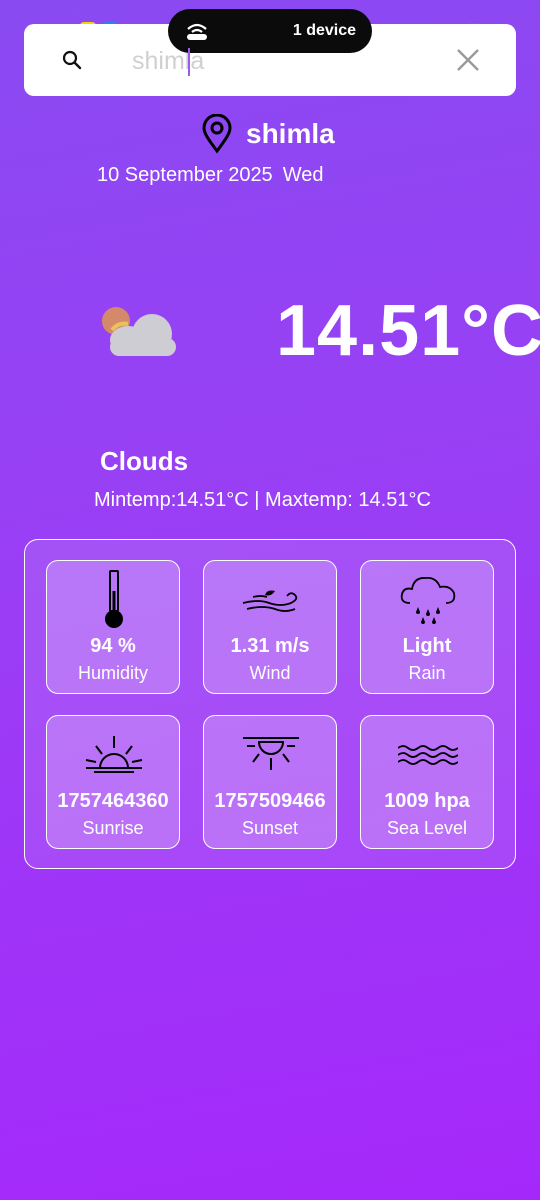 The image size is (540, 1200). What do you see at coordinates (290, 133) in the screenshot?
I see `city-name: shimla` at bounding box center [290, 133].